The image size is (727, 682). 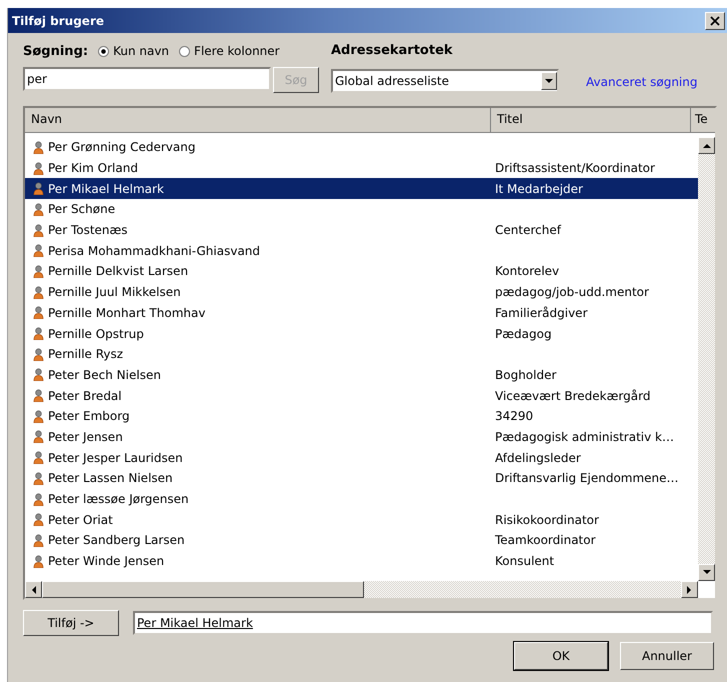 I want to click on user-title: Konsulent, so click(x=524, y=561).